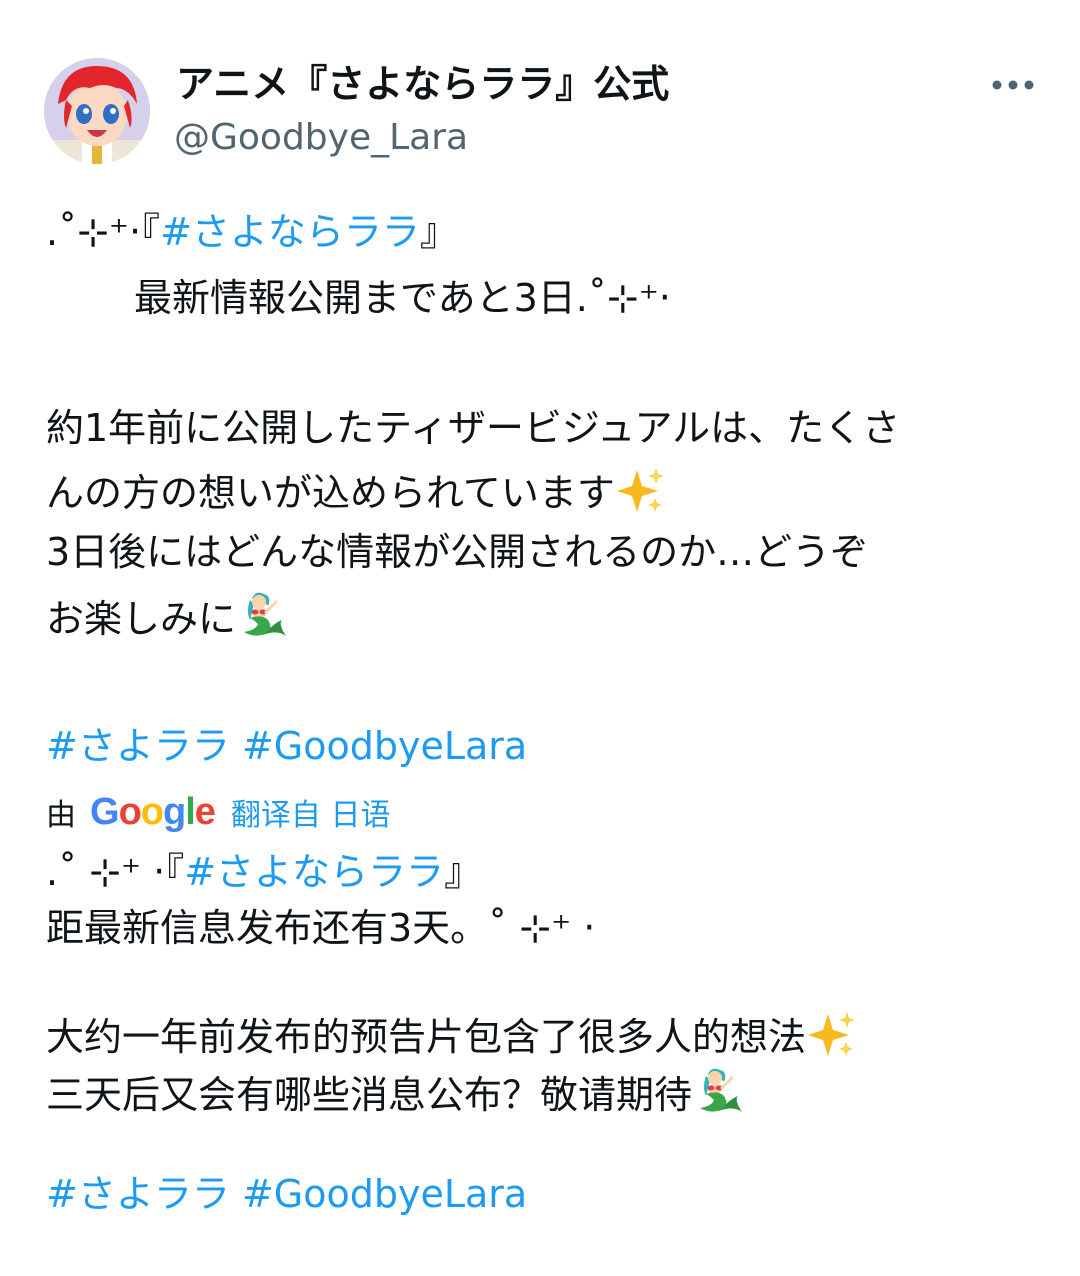 The image size is (1080, 1276). I want to click on google-logo: Google, so click(153, 811).